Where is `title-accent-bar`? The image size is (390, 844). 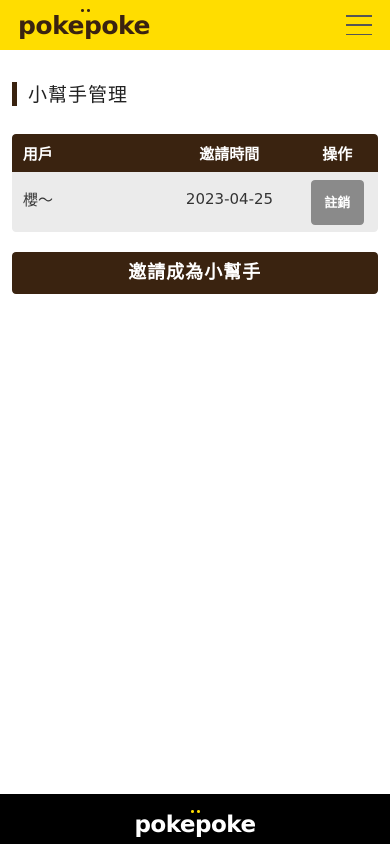 title-accent-bar is located at coordinates (14, 93).